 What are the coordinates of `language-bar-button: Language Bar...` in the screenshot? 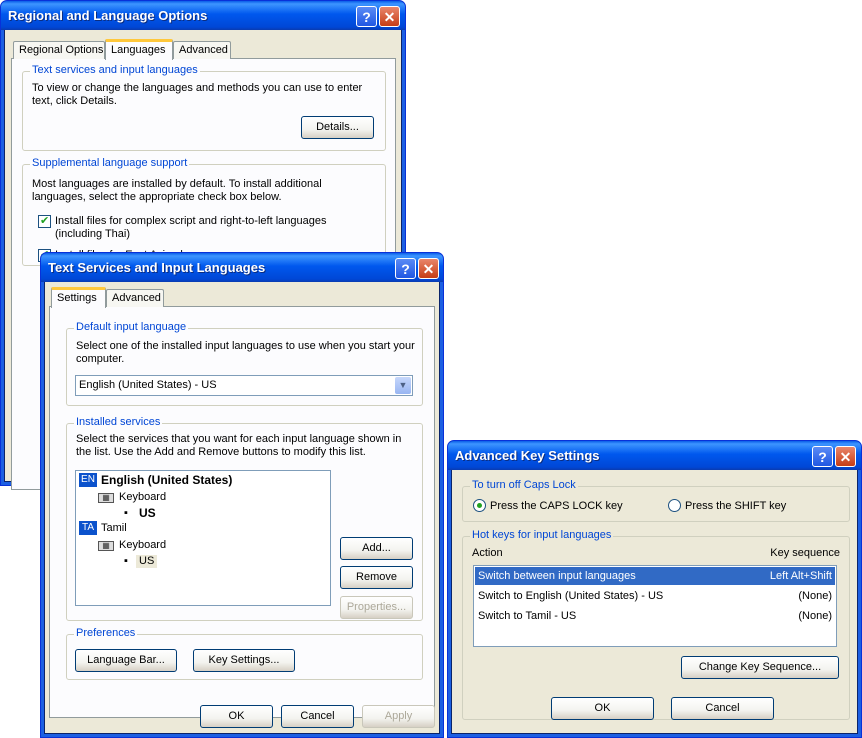 It's located at (126, 660).